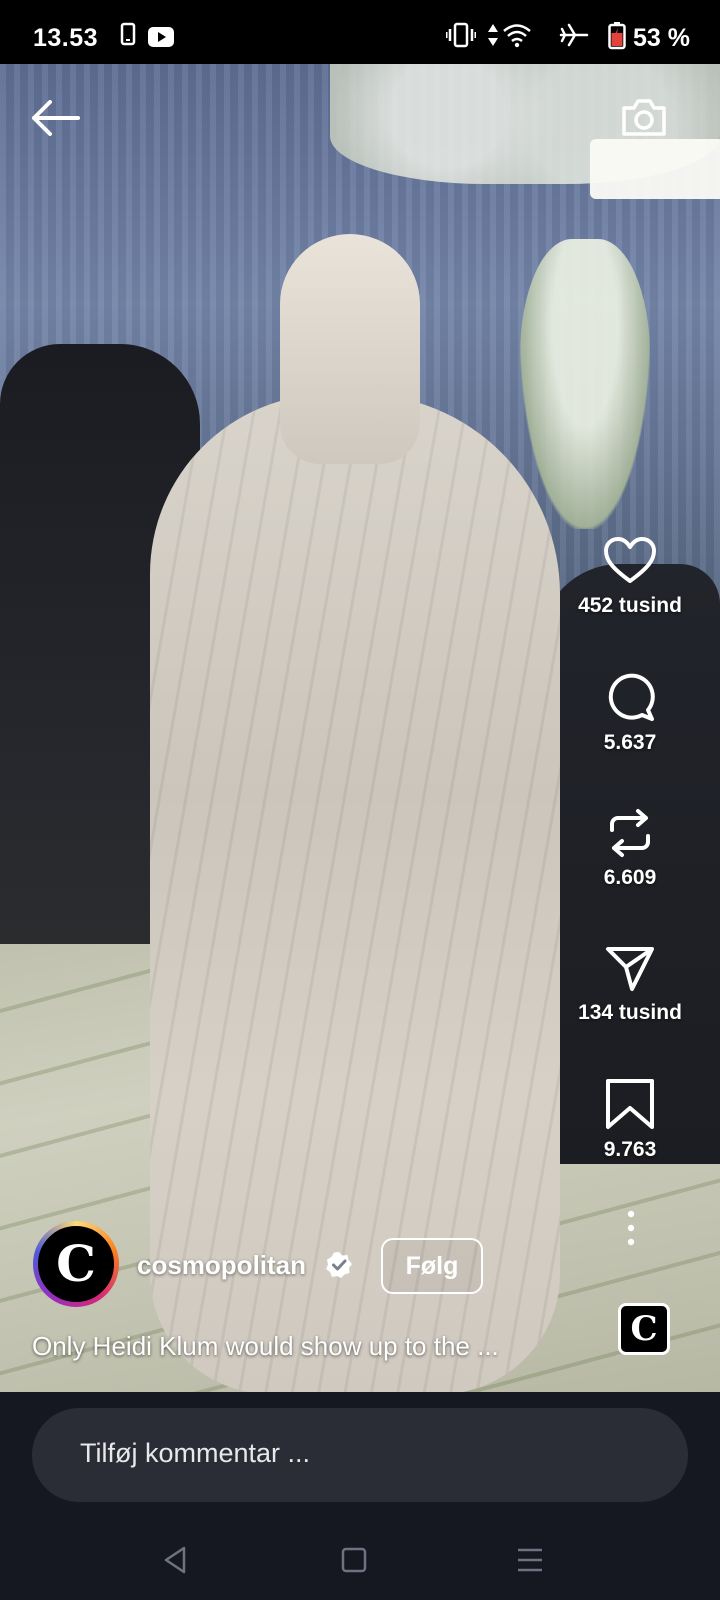 Image resolution: width=720 pixels, height=1600 pixels. Describe the element at coordinates (66, 38) in the screenshot. I see `status-time: 13.53` at that location.